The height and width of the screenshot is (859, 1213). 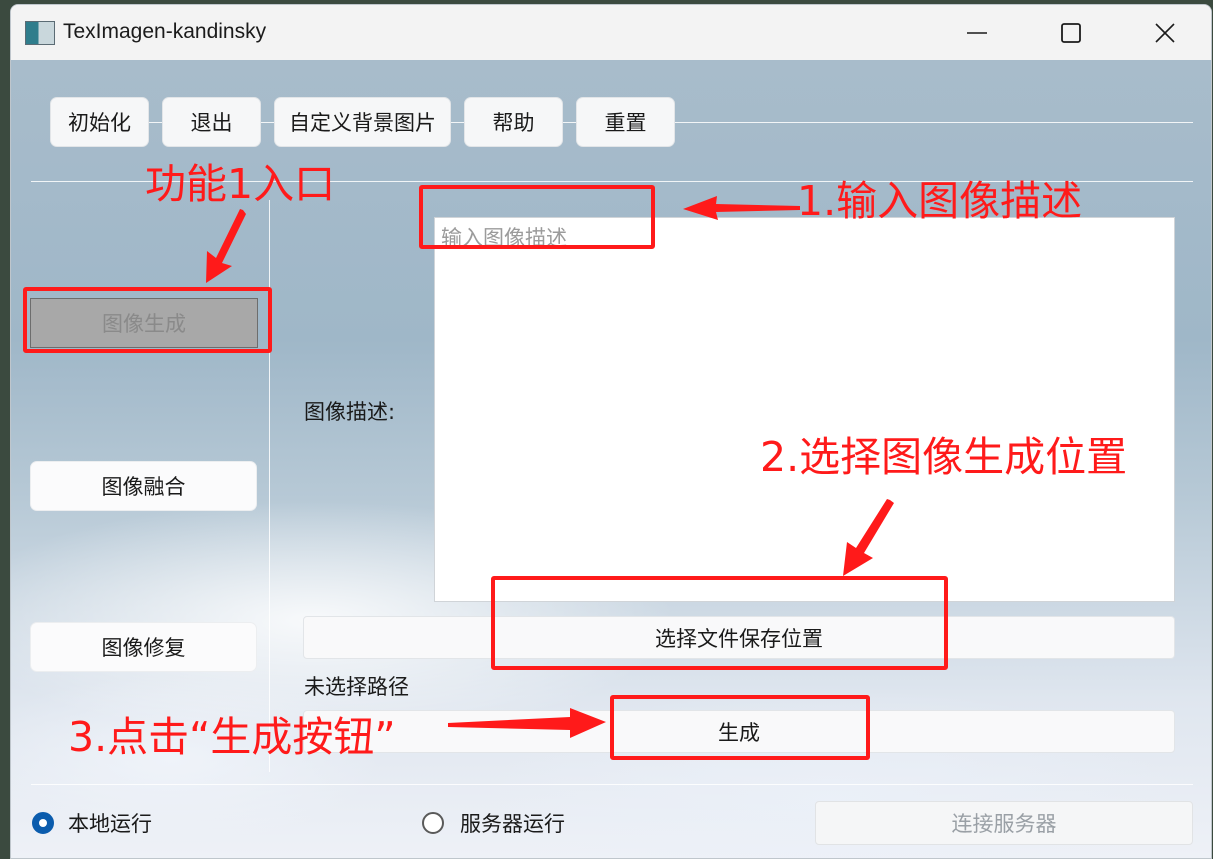 What do you see at coordinates (226, 246) in the screenshot?
I see `arrow-to-sidebar` at bounding box center [226, 246].